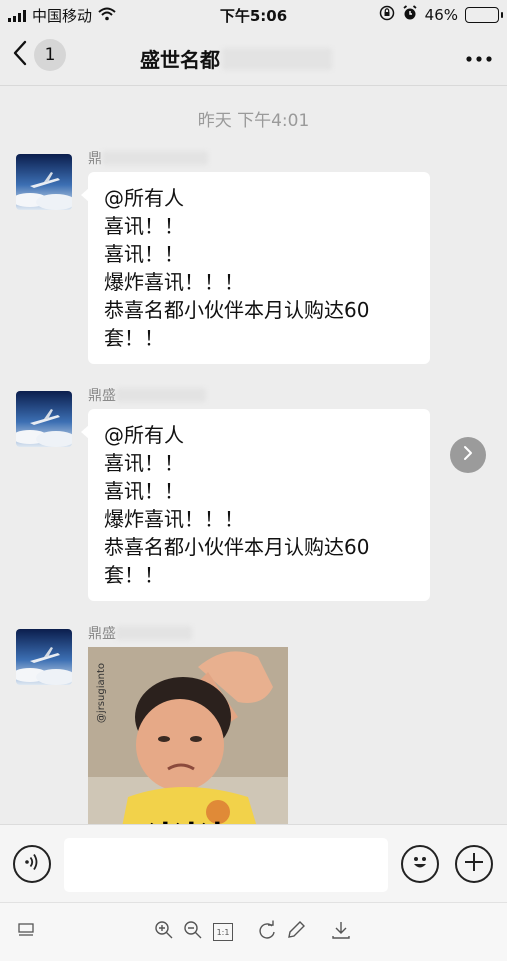 The width and height of the screenshot is (507, 961). What do you see at coordinates (101, 693) in the screenshot?
I see `sticker-watermark: @jrsugianto` at bounding box center [101, 693].